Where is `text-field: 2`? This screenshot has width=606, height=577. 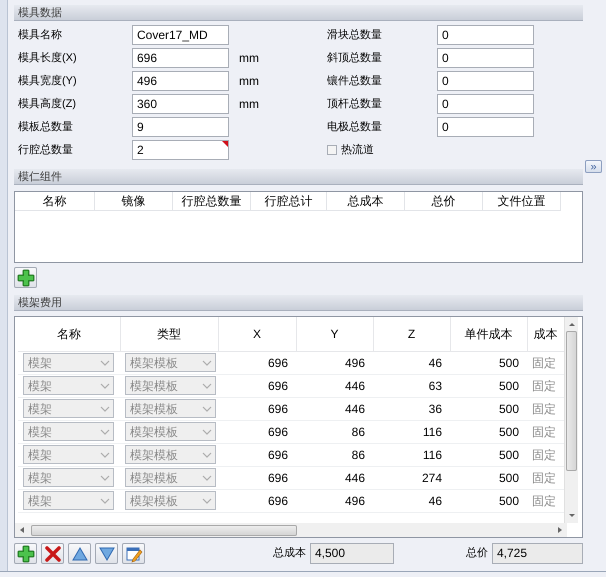 text-field: 2 is located at coordinates (180, 150).